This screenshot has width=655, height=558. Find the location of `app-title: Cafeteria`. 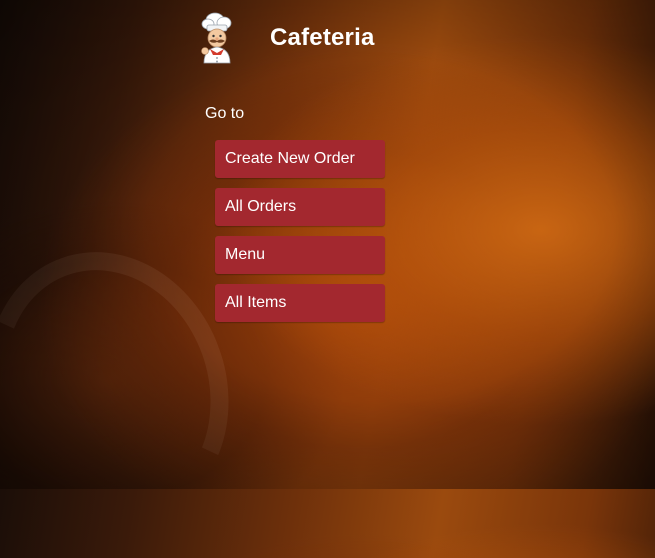

app-title: Cafeteria is located at coordinates (322, 37).